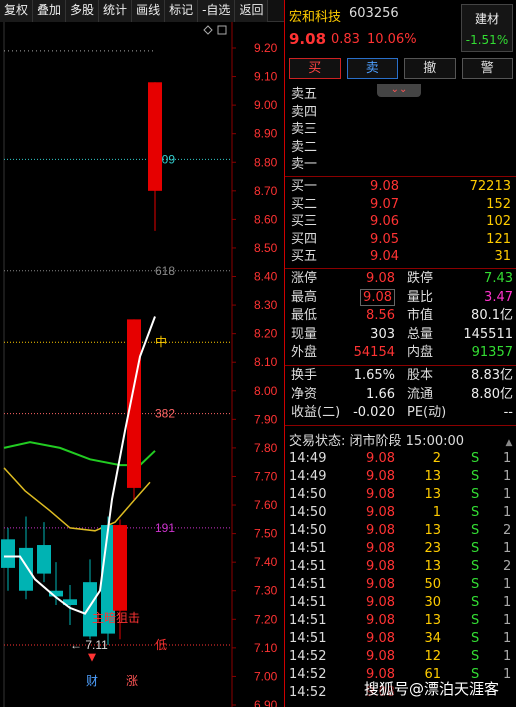 The image size is (516, 707). What do you see at coordinates (492, 315) in the screenshot?
I see `stat-value: 80.1亿` at bounding box center [492, 315].